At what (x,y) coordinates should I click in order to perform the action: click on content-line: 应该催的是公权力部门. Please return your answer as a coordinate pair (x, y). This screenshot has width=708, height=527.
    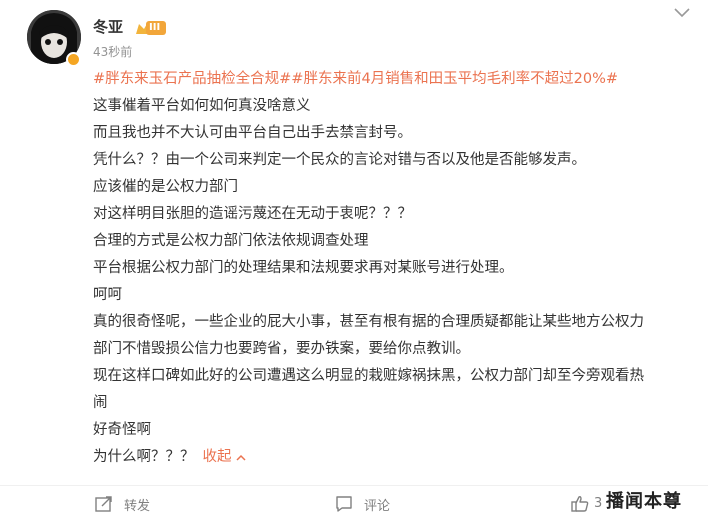
    Looking at the image, I should click on (165, 187).